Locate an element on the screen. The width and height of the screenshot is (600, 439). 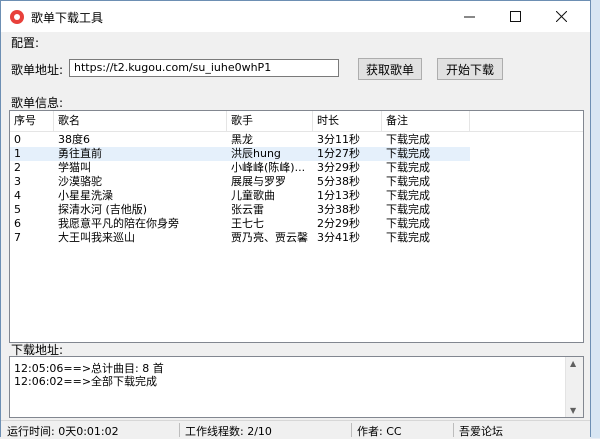
close-icon is located at coordinates (561, 16).